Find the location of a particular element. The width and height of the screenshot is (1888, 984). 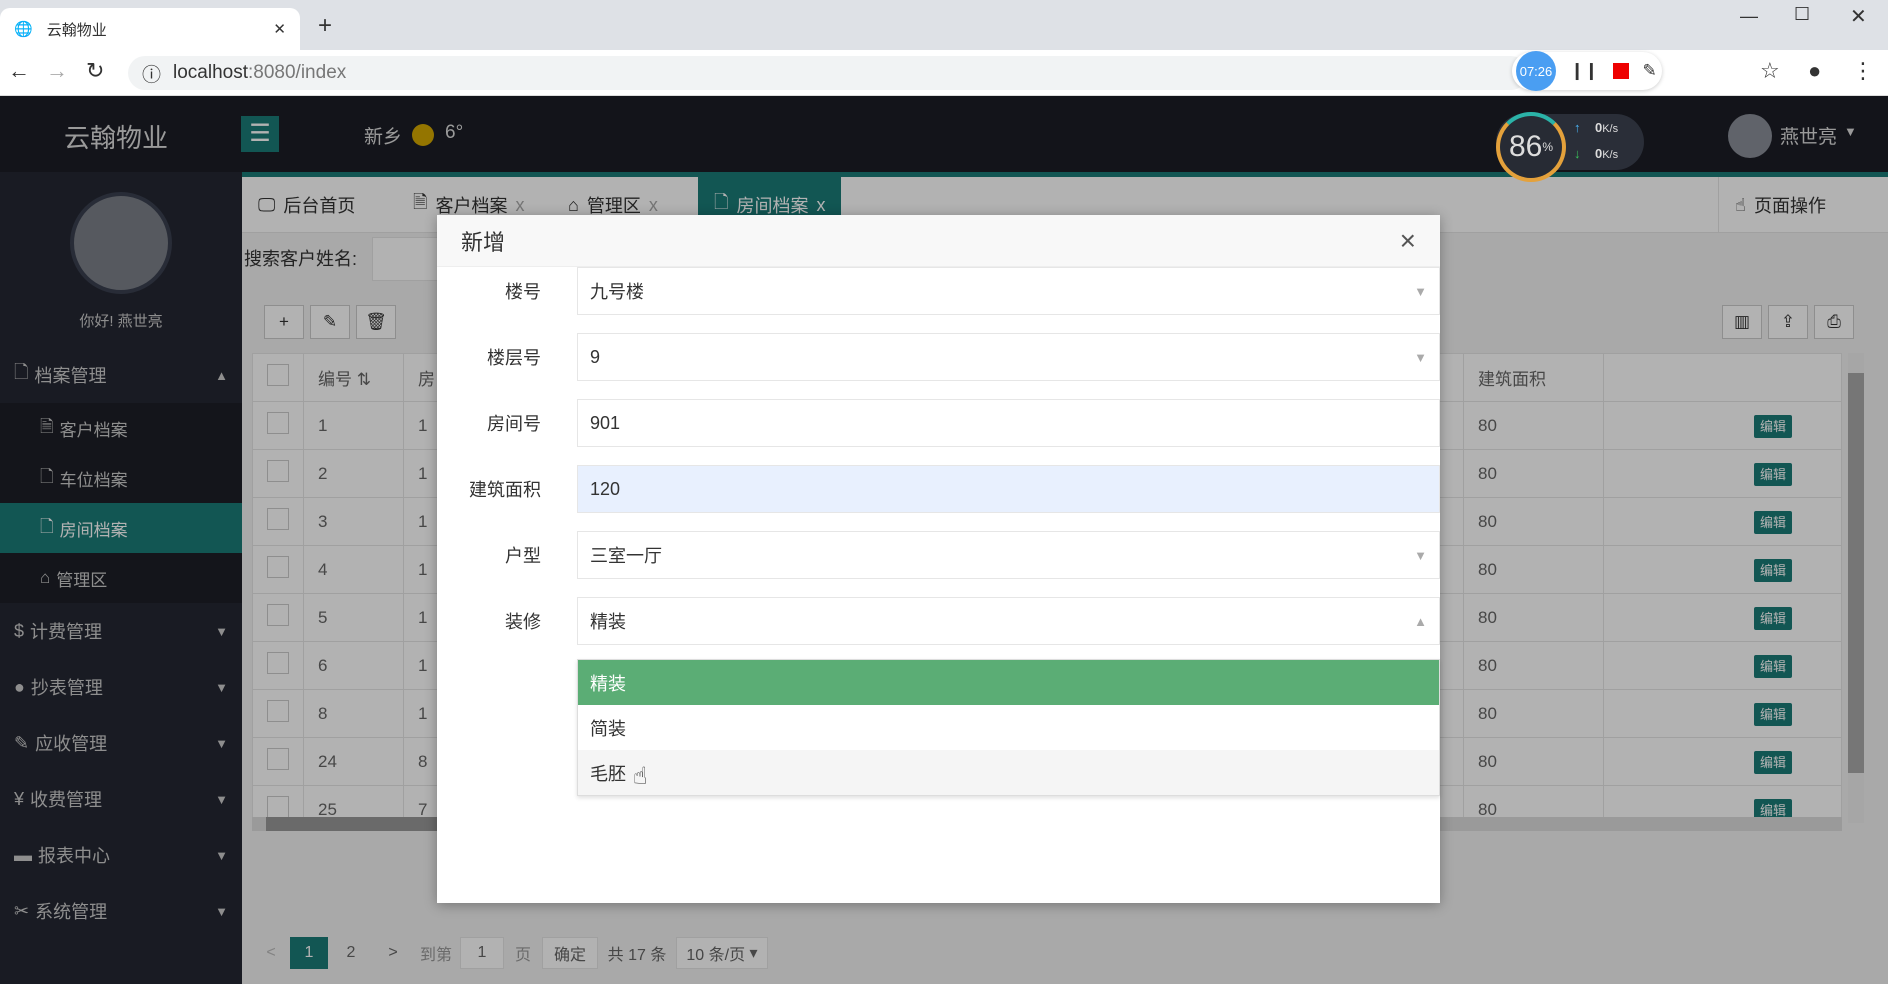

forward-icon: → is located at coordinates (57, 71).